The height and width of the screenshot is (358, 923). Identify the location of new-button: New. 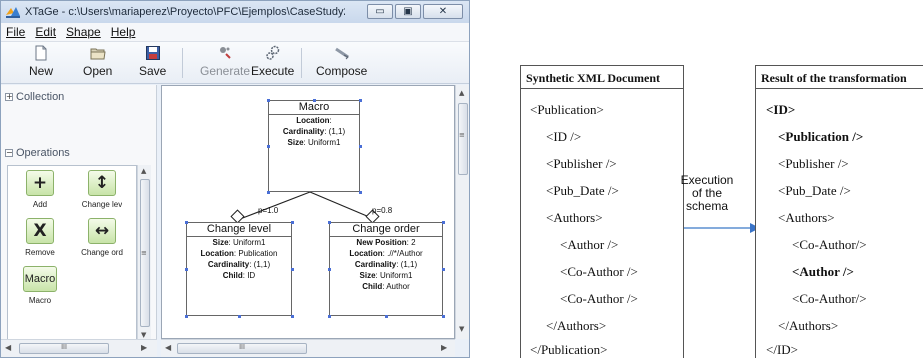
(41, 63).